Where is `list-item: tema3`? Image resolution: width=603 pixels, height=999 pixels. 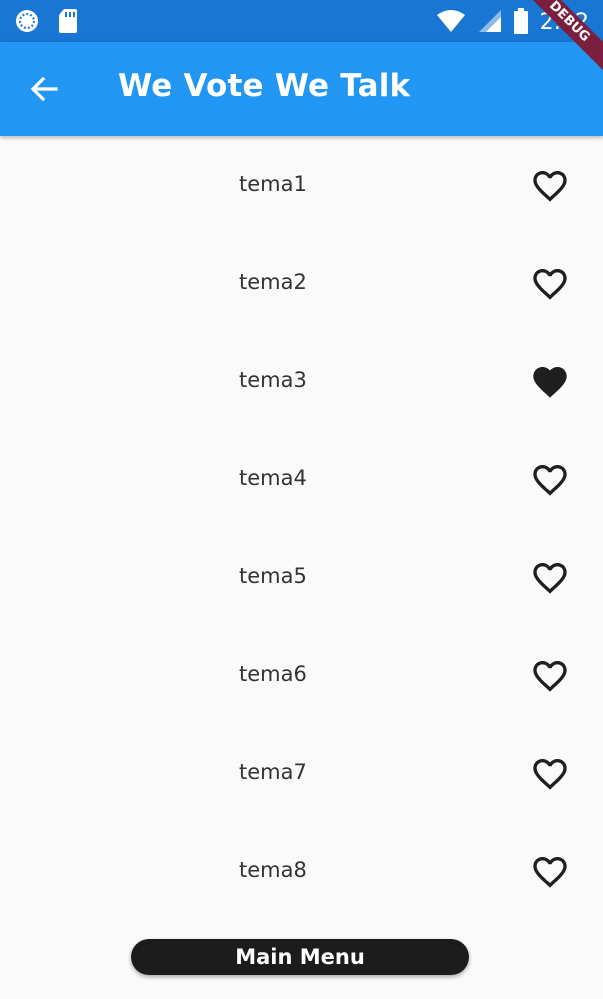 list-item: tema3 is located at coordinates (301, 381).